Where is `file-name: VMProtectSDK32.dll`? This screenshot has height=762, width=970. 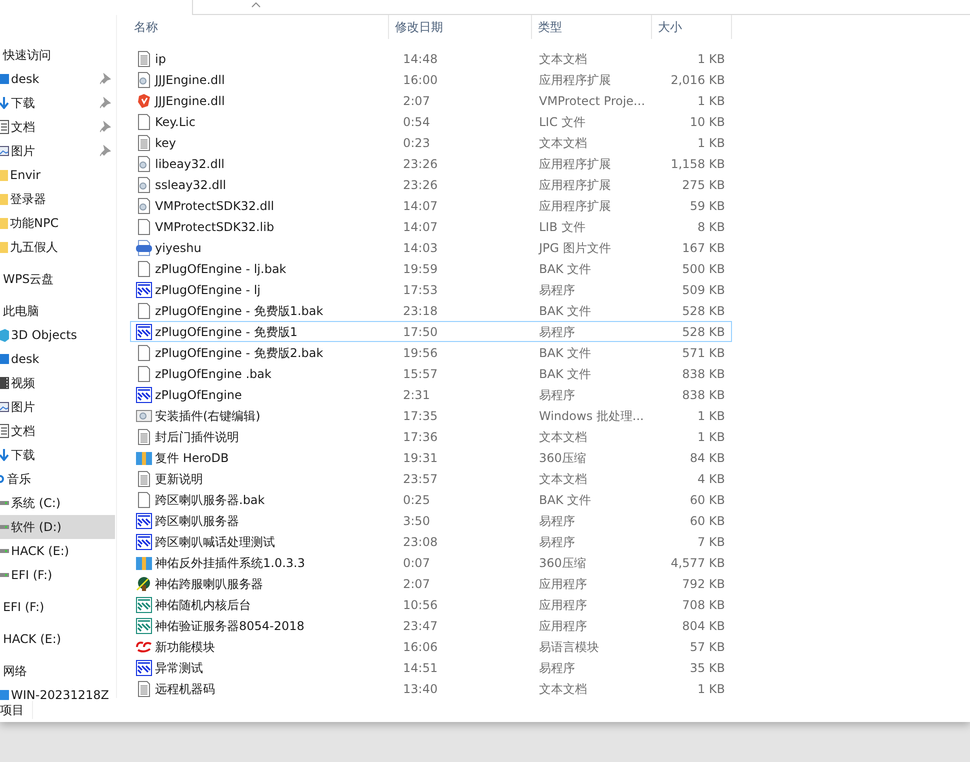 file-name: VMProtectSDK32.dll is located at coordinates (214, 206).